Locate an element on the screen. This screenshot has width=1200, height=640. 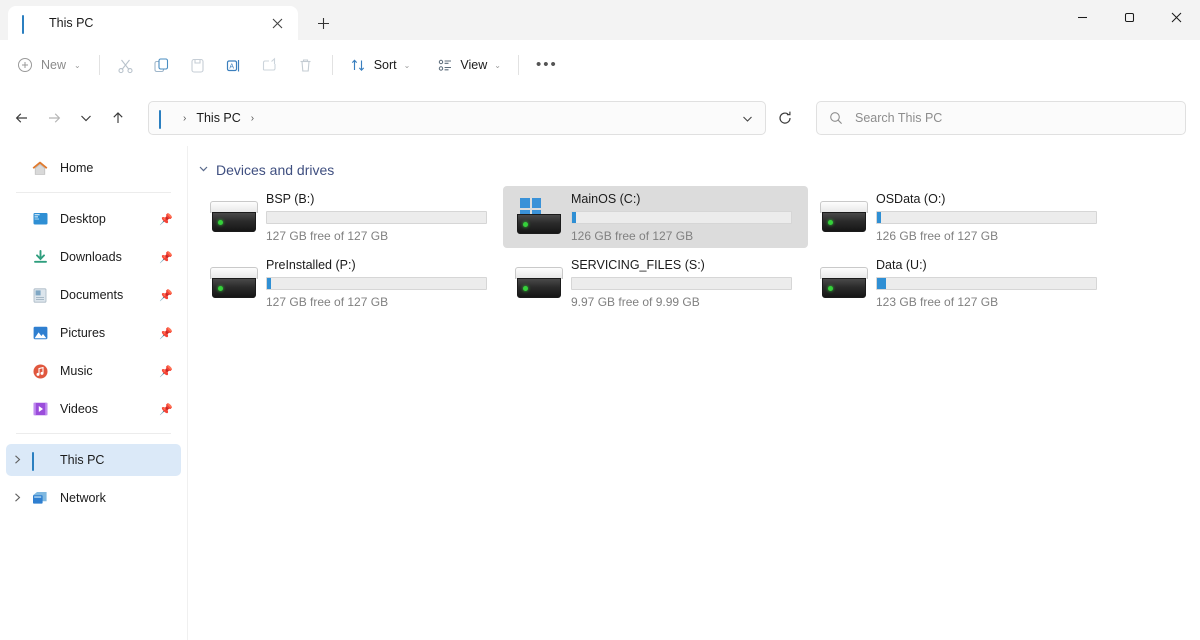
tab-title: This PC is located at coordinates (71, 23).